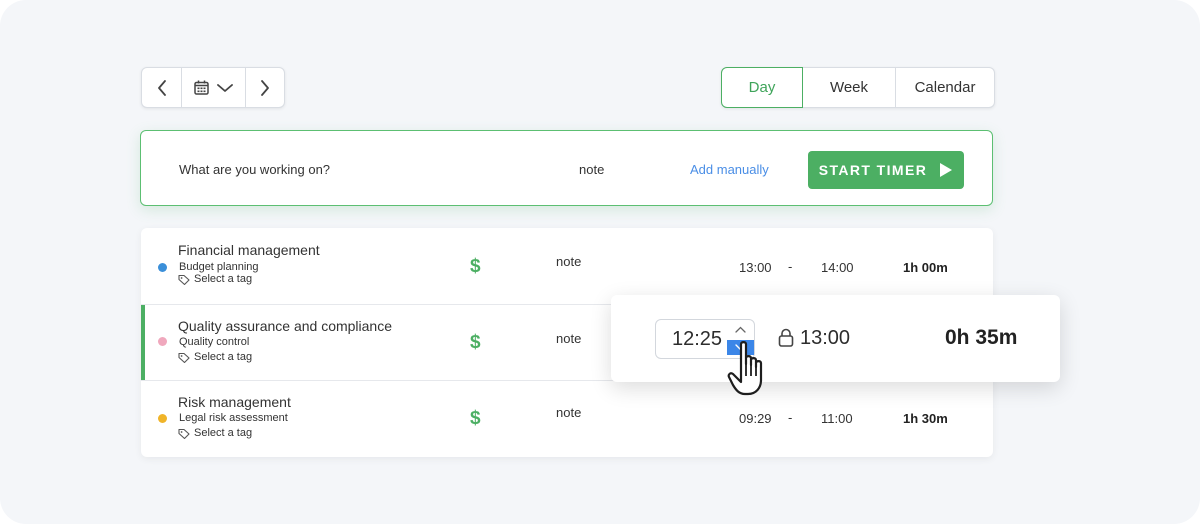 This screenshot has height=524, width=1200. Describe the element at coordinates (849, 87) in the screenshot. I see `tab-week: Week` at that location.